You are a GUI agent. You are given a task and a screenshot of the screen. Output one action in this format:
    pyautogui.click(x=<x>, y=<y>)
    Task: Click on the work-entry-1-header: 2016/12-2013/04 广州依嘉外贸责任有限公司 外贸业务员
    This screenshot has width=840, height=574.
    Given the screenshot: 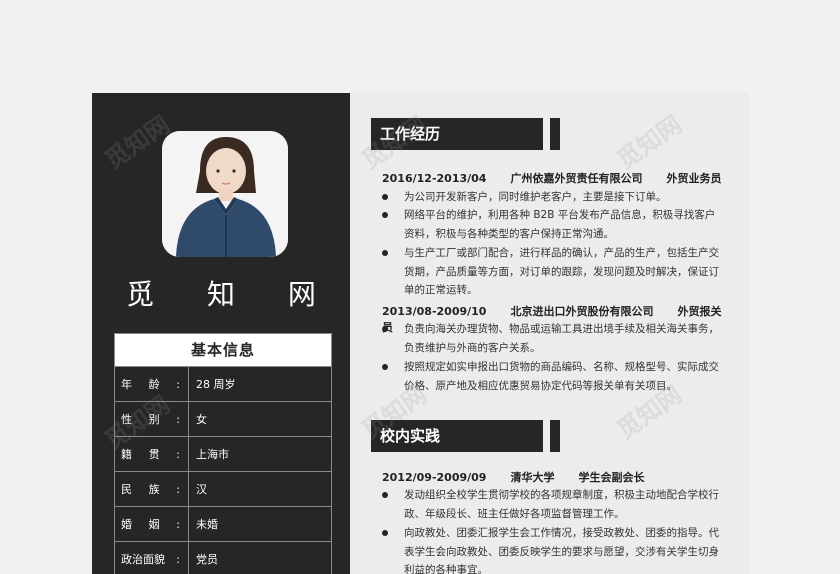 What is the action you would take?
    pyautogui.click(x=563, y=178)
    